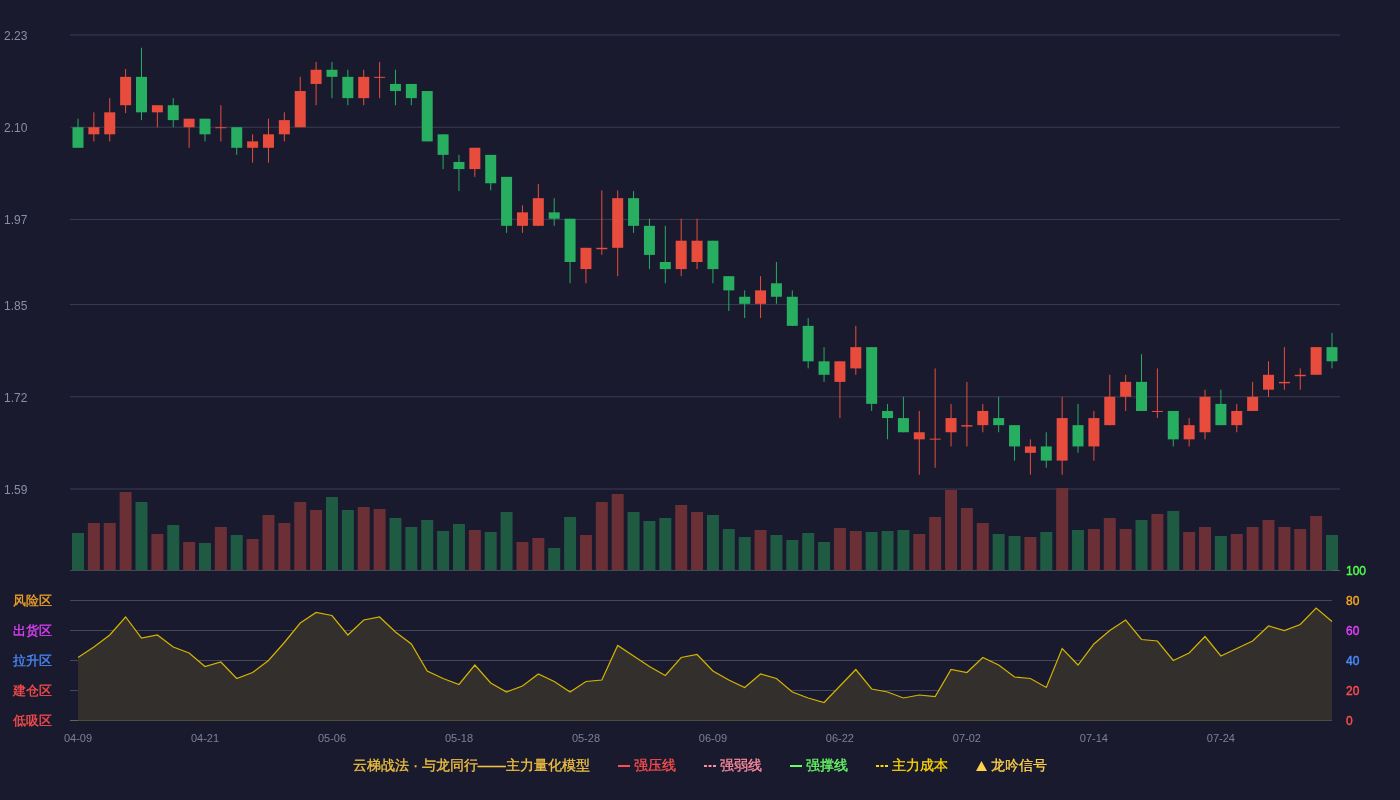 The image size is (1400, 800). I want to click on legend-label: 云梯战法 · 与龙同行——主力量化模型, so click(471, 765).